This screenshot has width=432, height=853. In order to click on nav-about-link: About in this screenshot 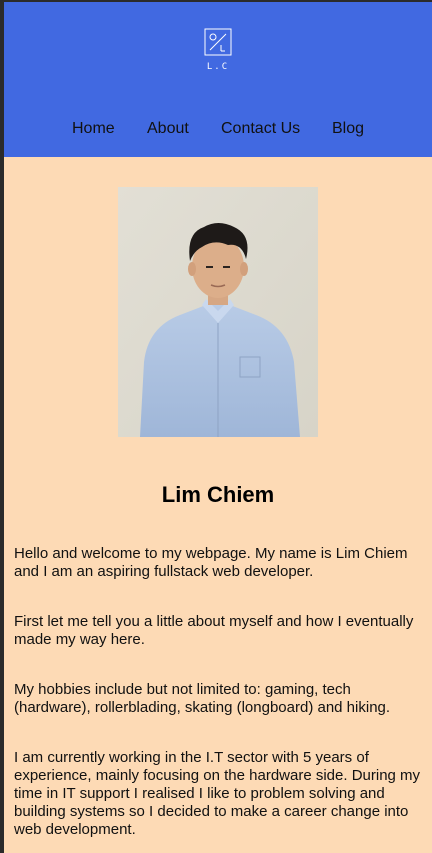, I will do `click(168, 129)`.